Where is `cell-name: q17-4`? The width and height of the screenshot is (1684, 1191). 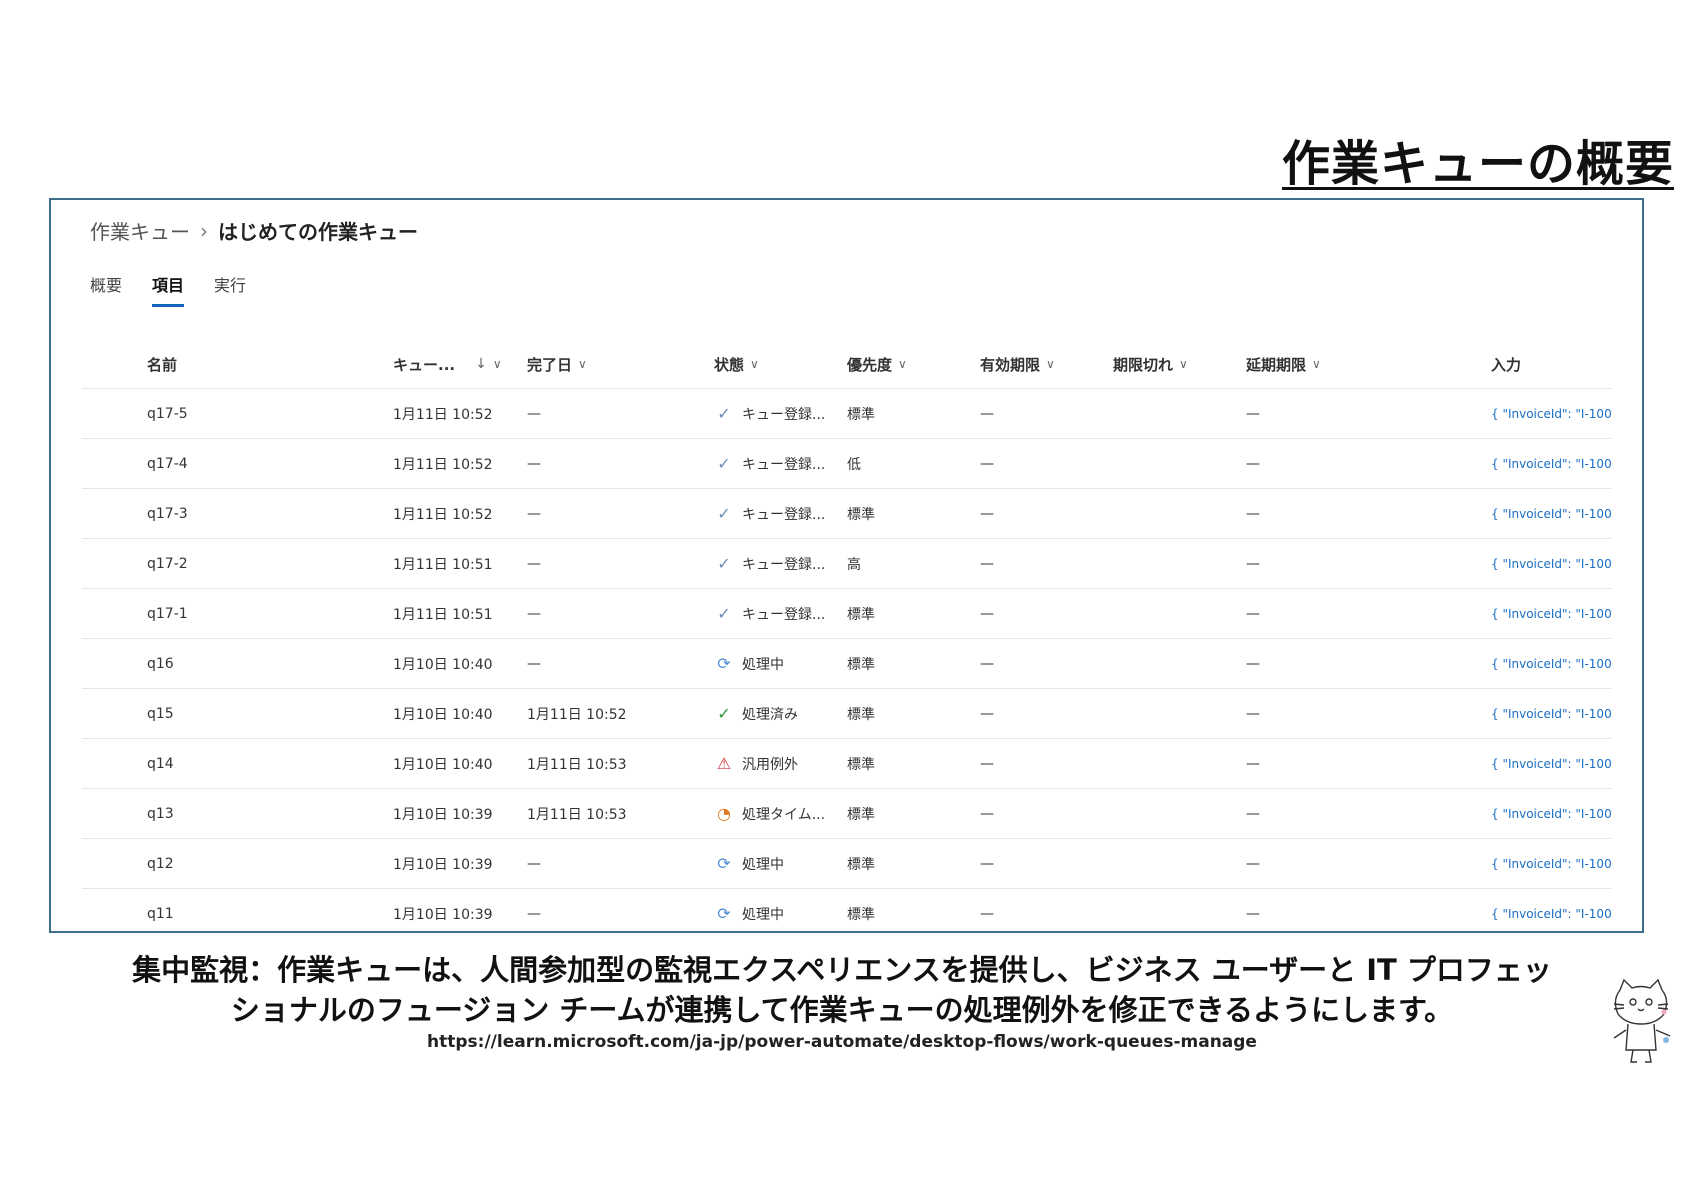 cell-name: q17-4 is located at coordinates (167, 463).